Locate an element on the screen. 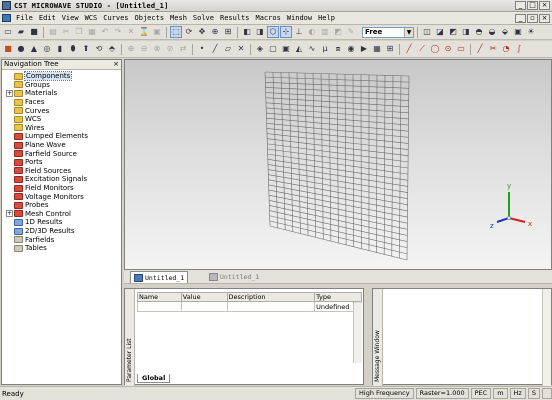  curve-ellipse-icon: ⊙ is located at coordinates (448, 49).